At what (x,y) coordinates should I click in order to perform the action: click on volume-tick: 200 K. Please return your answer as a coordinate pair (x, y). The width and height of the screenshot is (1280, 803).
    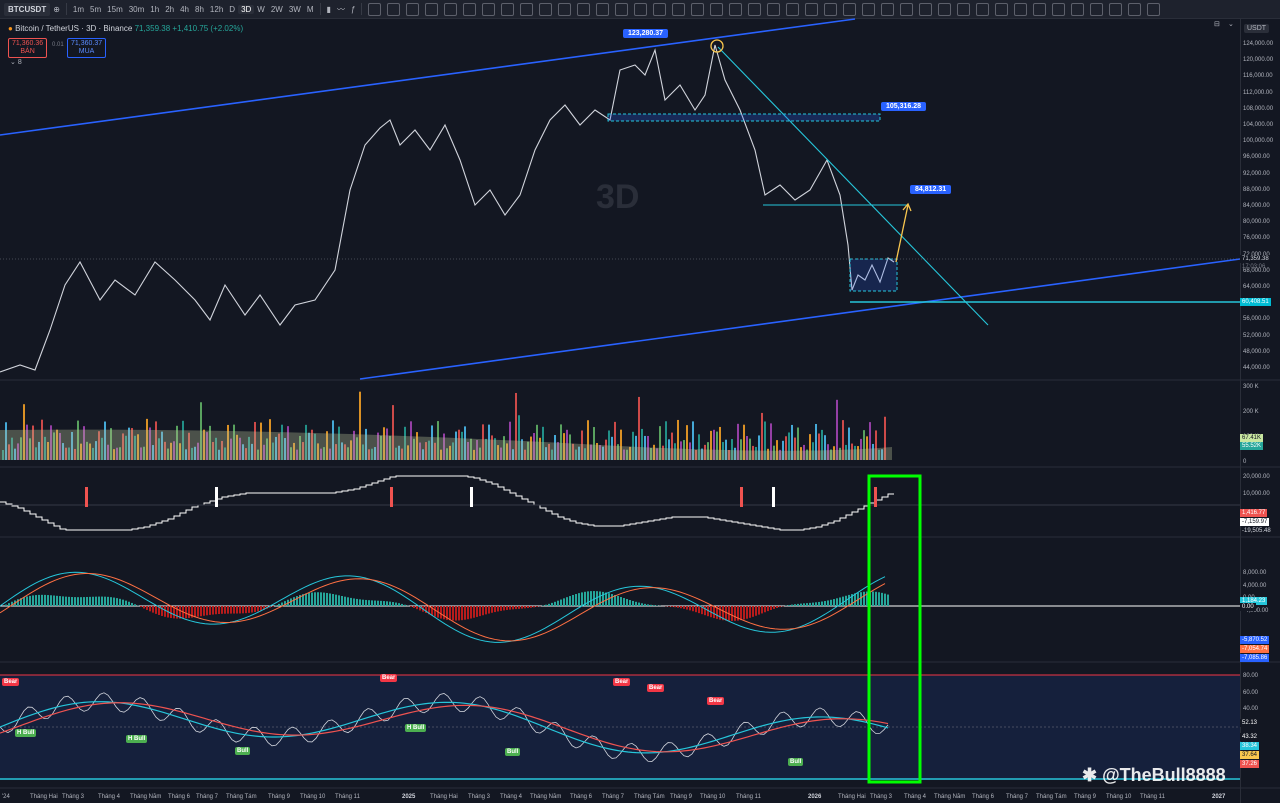
    Looking at the image, I should click on (1251, 412).